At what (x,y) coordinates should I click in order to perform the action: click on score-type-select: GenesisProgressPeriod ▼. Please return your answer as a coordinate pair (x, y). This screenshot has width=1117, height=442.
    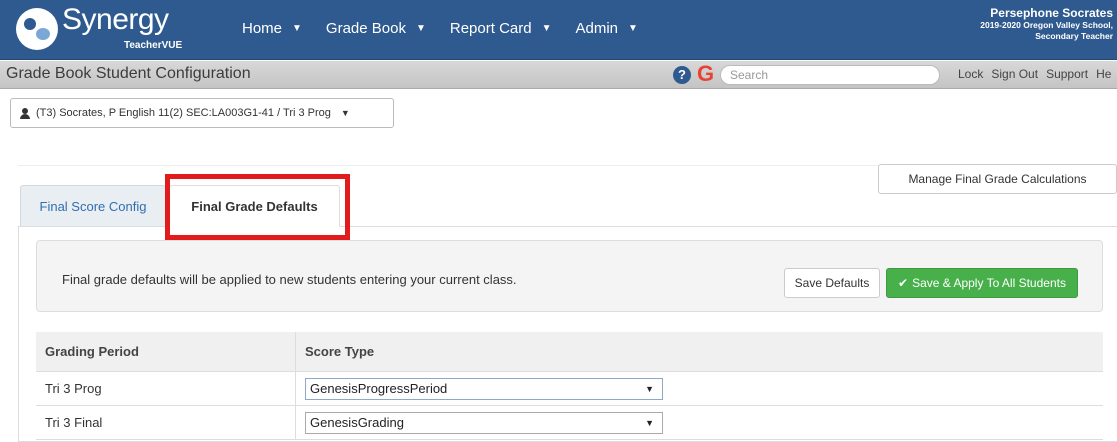
    Looking at the image, I should click on (484, 388).